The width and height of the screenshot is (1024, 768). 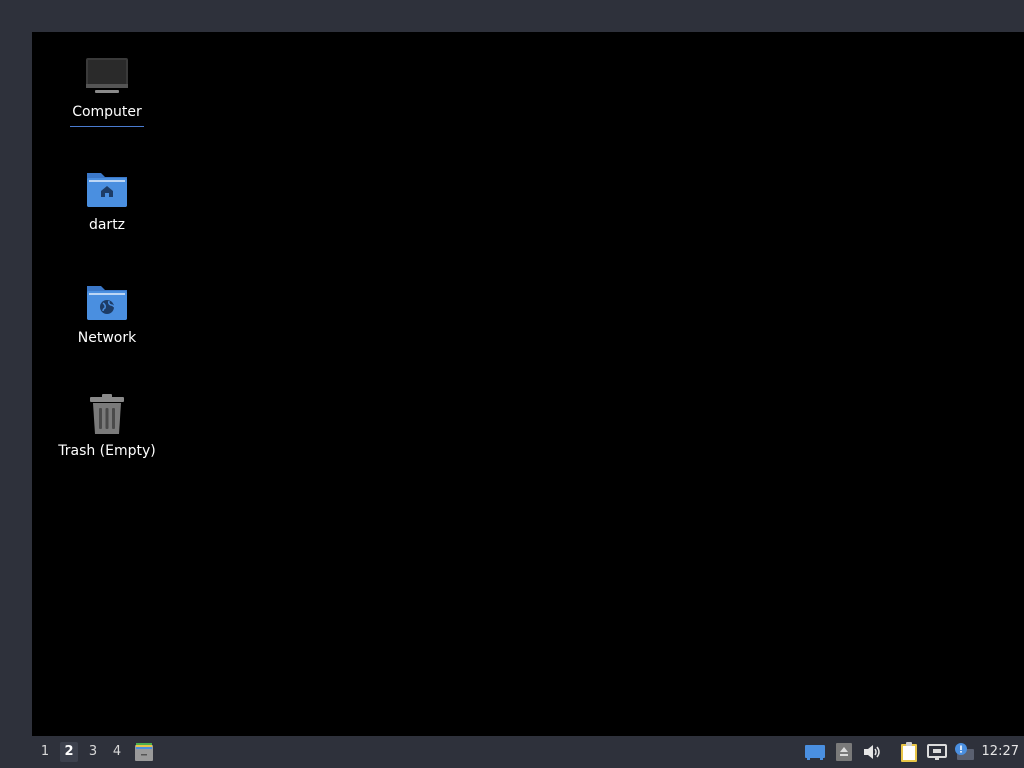 I want to click on workspace-1: 1, so click(x=45, y=752).